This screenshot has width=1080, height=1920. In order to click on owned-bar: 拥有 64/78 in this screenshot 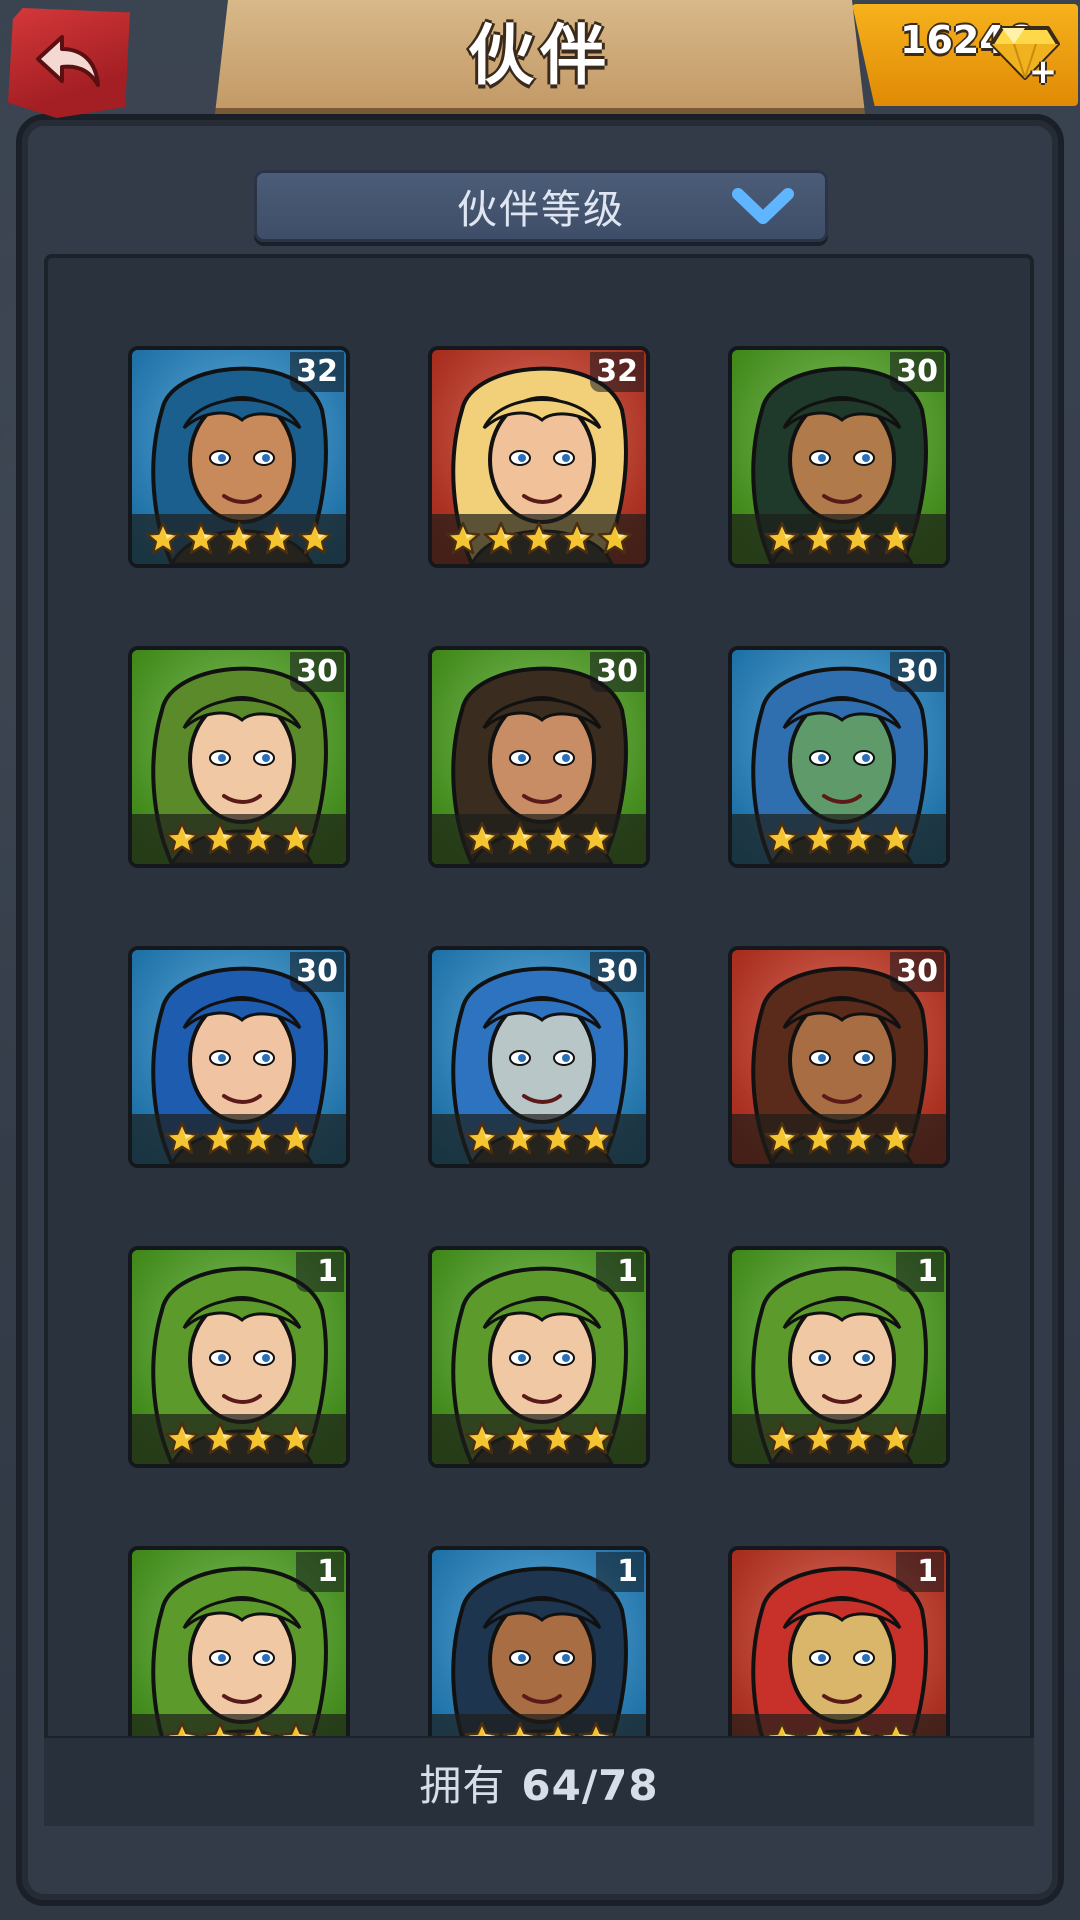, I will do `click(539, 1781)`.